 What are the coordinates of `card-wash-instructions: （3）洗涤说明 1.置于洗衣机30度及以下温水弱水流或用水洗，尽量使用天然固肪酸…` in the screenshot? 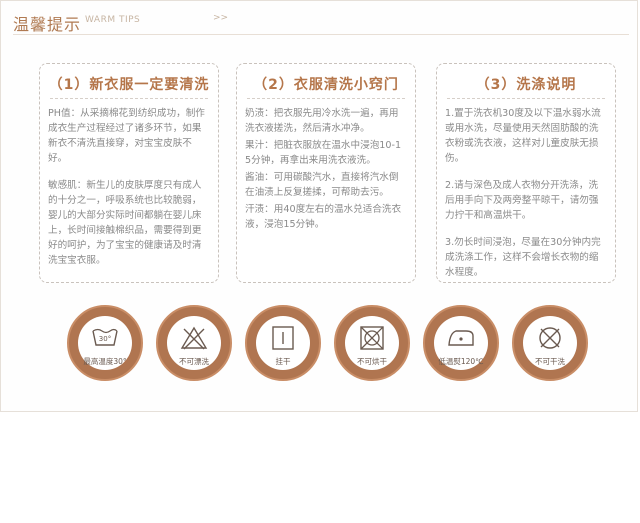 It's located at (526, 173).